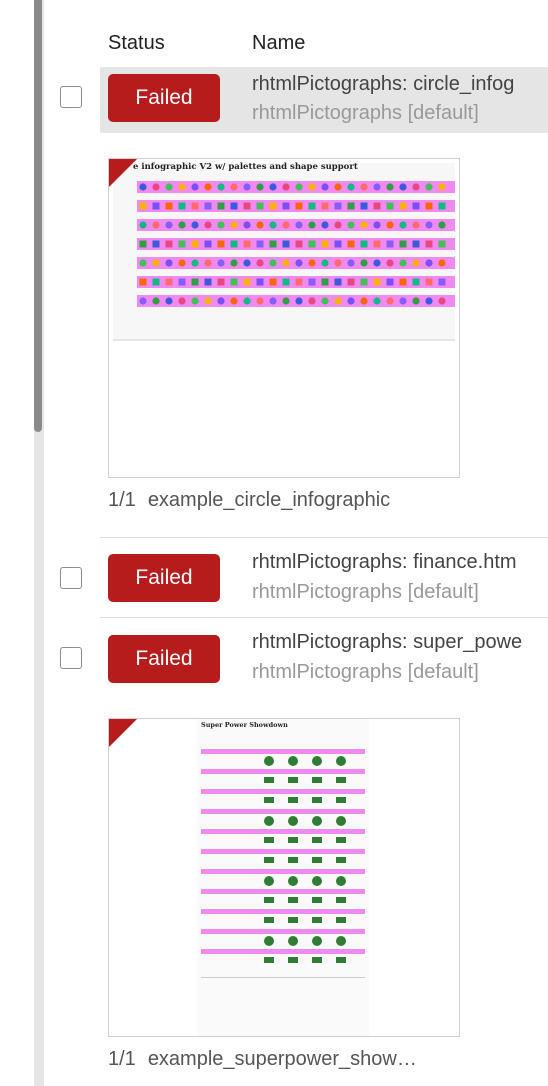 The height and width of the screenshot is (1086, 548). I want to click on snapshot-title: Super Power Showdown, so click(244, 725).